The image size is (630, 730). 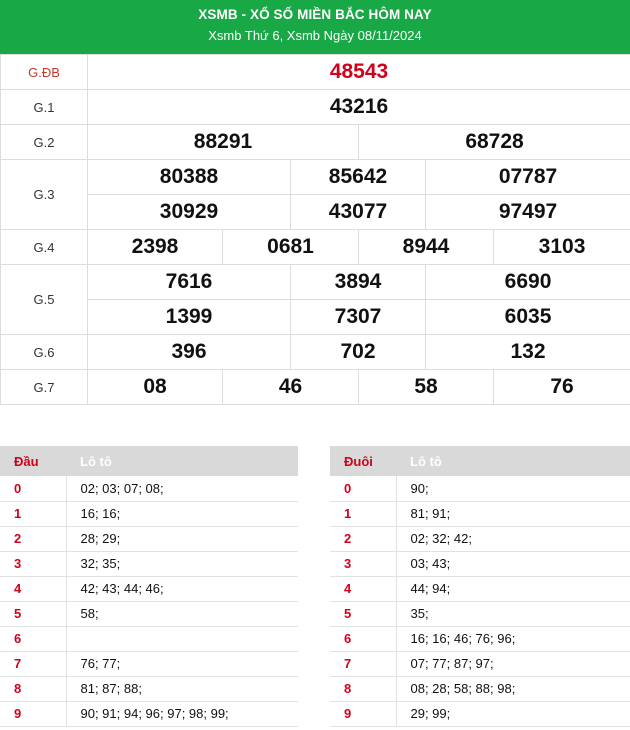 I want to click on page-subtitle: Xsmb Thứ 6, Xsmb Ngày 08/11/2024, so click(x=315, y=35).